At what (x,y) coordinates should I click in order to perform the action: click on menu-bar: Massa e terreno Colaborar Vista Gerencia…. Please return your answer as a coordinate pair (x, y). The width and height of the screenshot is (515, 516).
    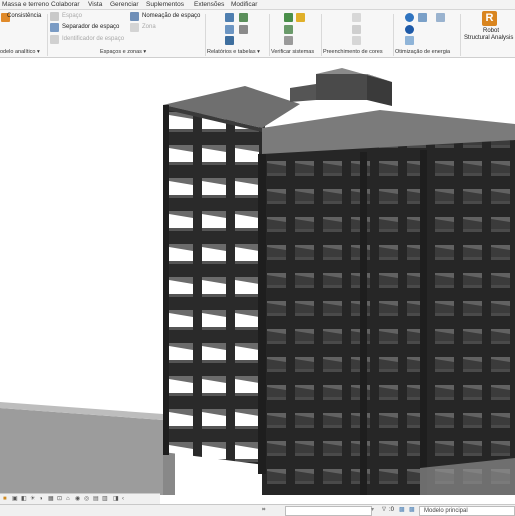
    Looking at the image, I should click on (257, 5).